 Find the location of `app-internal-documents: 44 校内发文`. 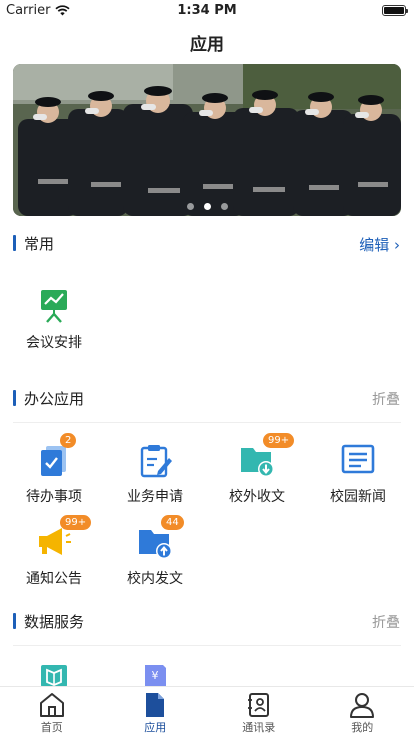

app-internal-documents: 44 校内发文 is located at coordinates (155, 551).